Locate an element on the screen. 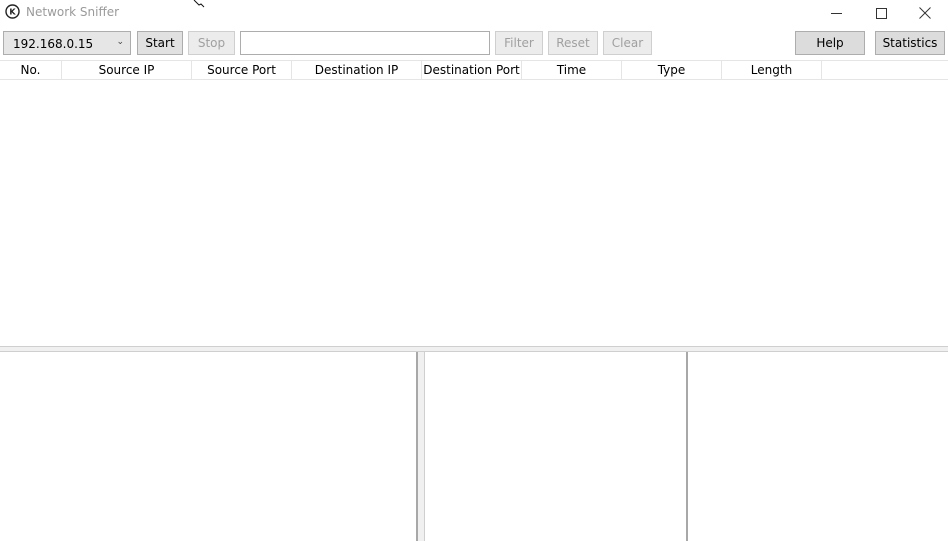 Image resolution: width=948 pixels, height=541 pixels. column-header-source-ip: Source IP is located at coordinates (127, 70).